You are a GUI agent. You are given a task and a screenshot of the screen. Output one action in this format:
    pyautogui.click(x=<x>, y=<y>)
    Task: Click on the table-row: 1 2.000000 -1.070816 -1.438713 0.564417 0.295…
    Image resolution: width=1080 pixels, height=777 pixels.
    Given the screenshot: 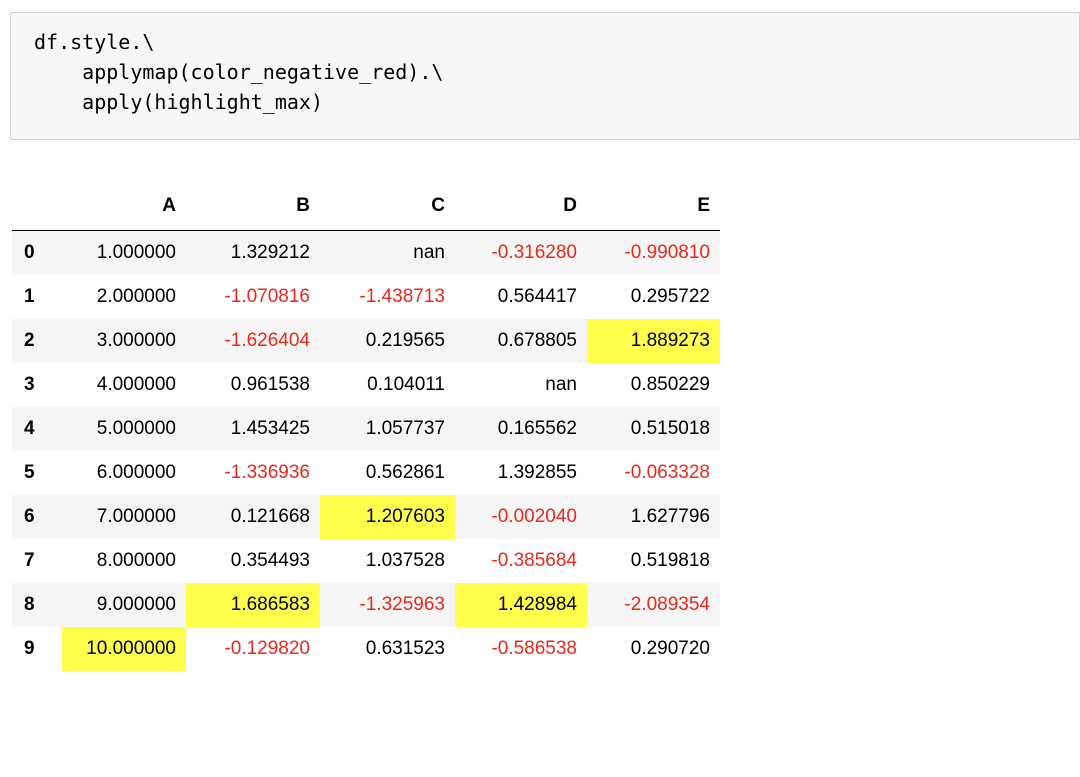 What is the action you would take?
    pyautogui.click(x=366, y=297)
    